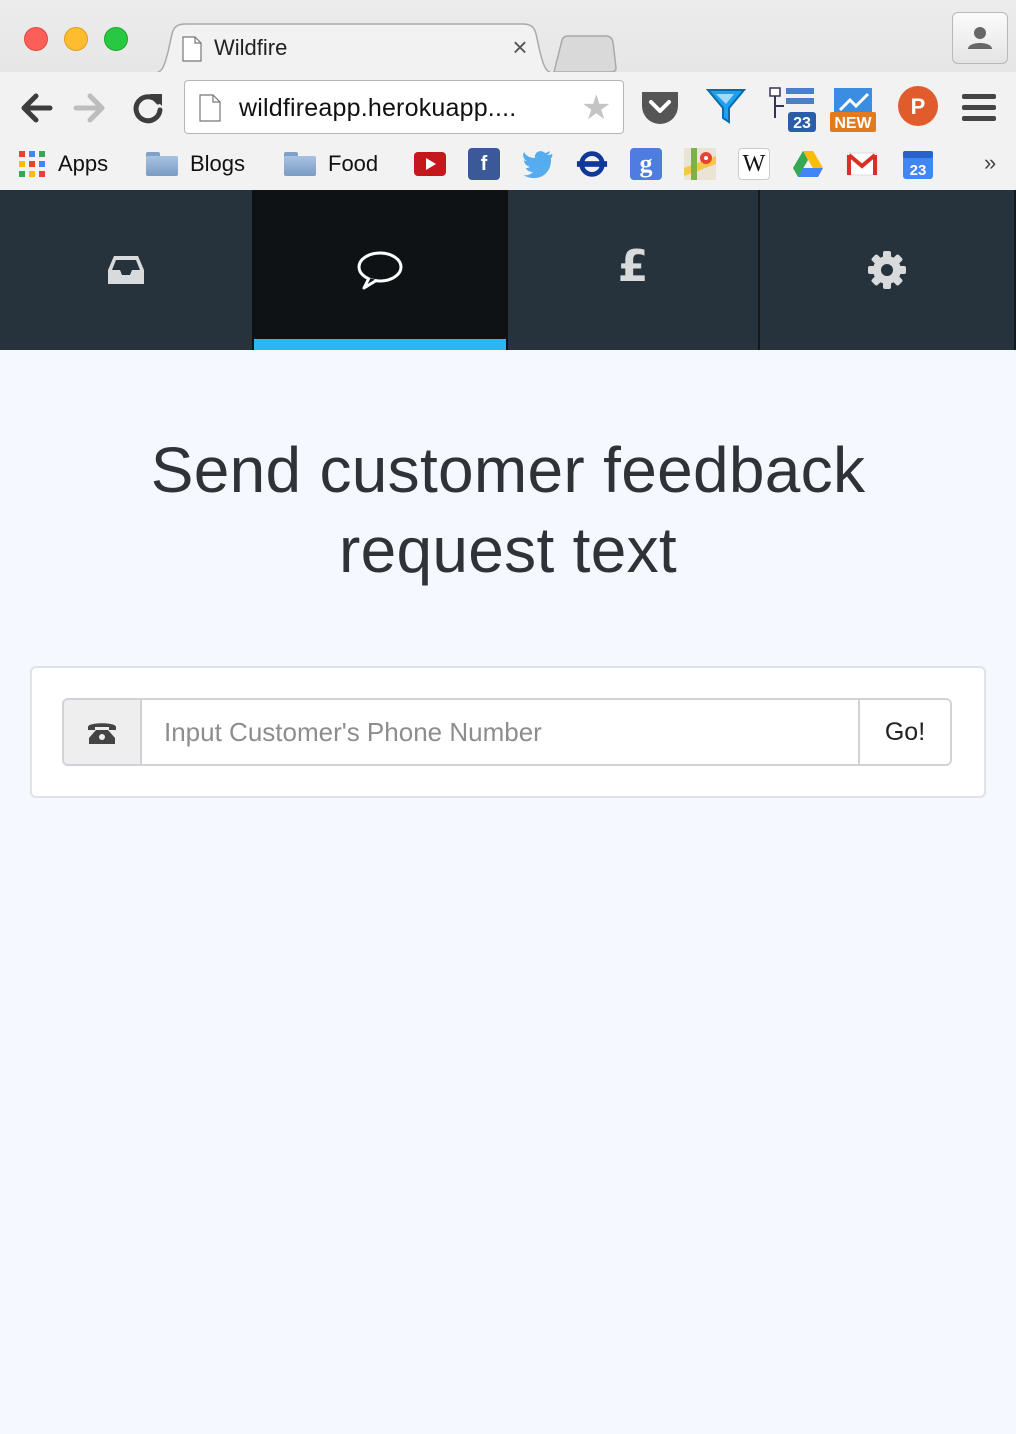 The height and width of the screenshot is (1434, 1016). Describe the element at coordinates (633, 266) in the screenshot. I see `pound-icon: £` at that location.